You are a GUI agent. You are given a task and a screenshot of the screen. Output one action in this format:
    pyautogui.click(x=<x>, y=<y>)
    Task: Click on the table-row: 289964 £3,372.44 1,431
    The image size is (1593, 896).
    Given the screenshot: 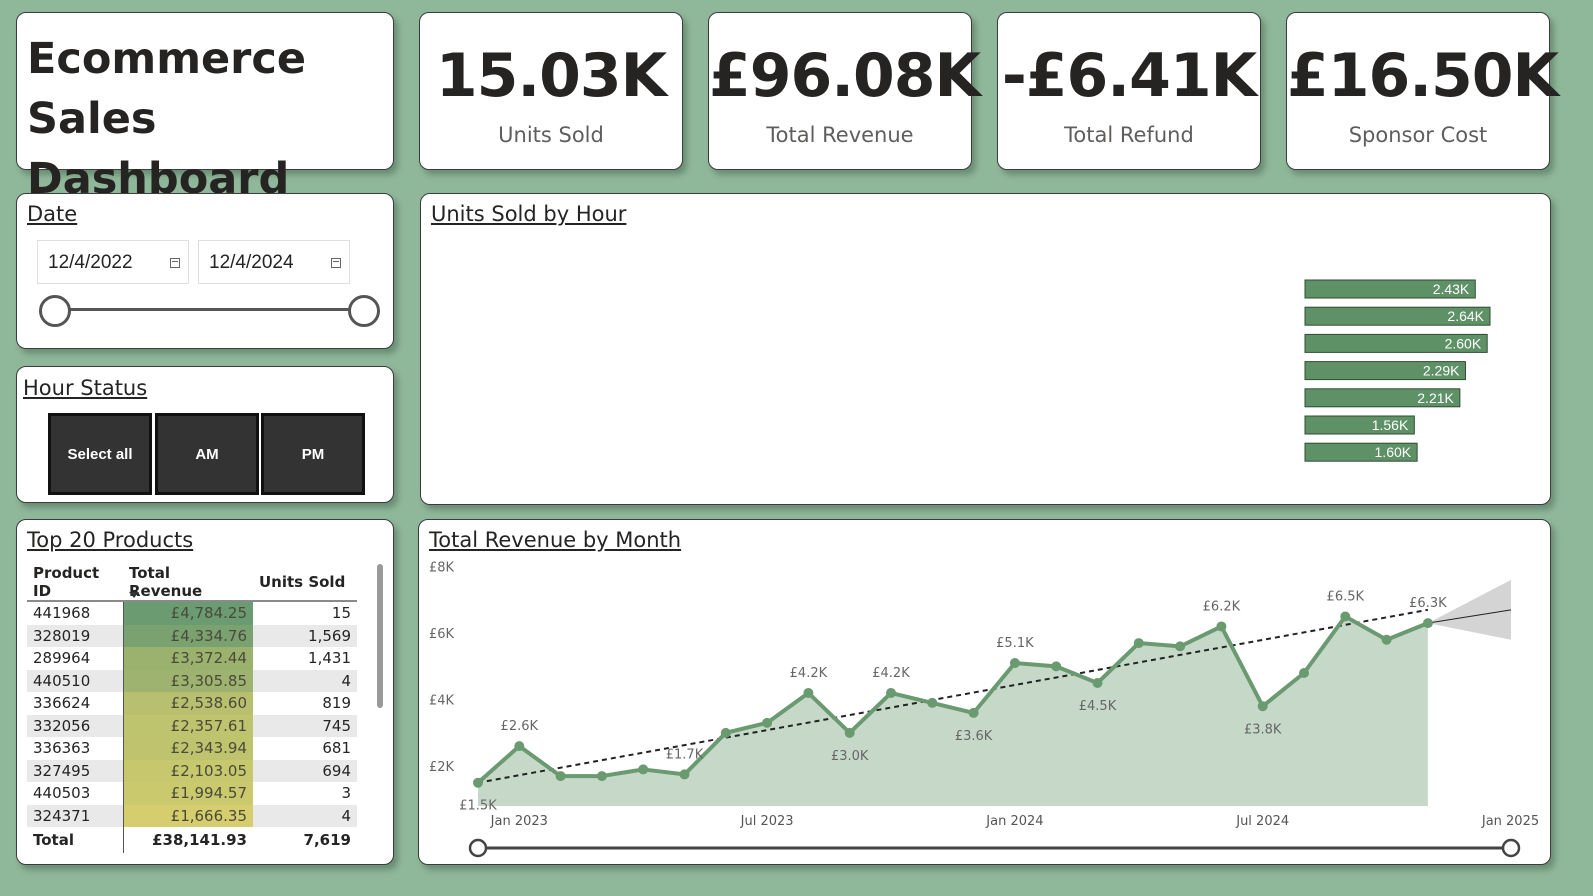 What is the action you would take?
    pyautogui.click(x=192, y=658)
    